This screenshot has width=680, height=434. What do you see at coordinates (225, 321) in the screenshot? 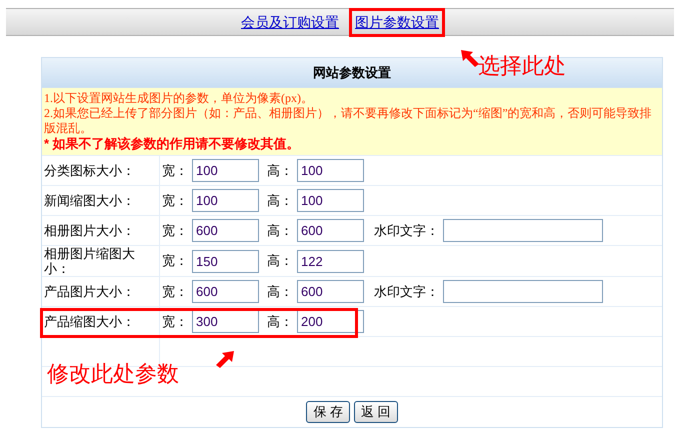
I see `input-field: 300` at bounding box center [225, 321].